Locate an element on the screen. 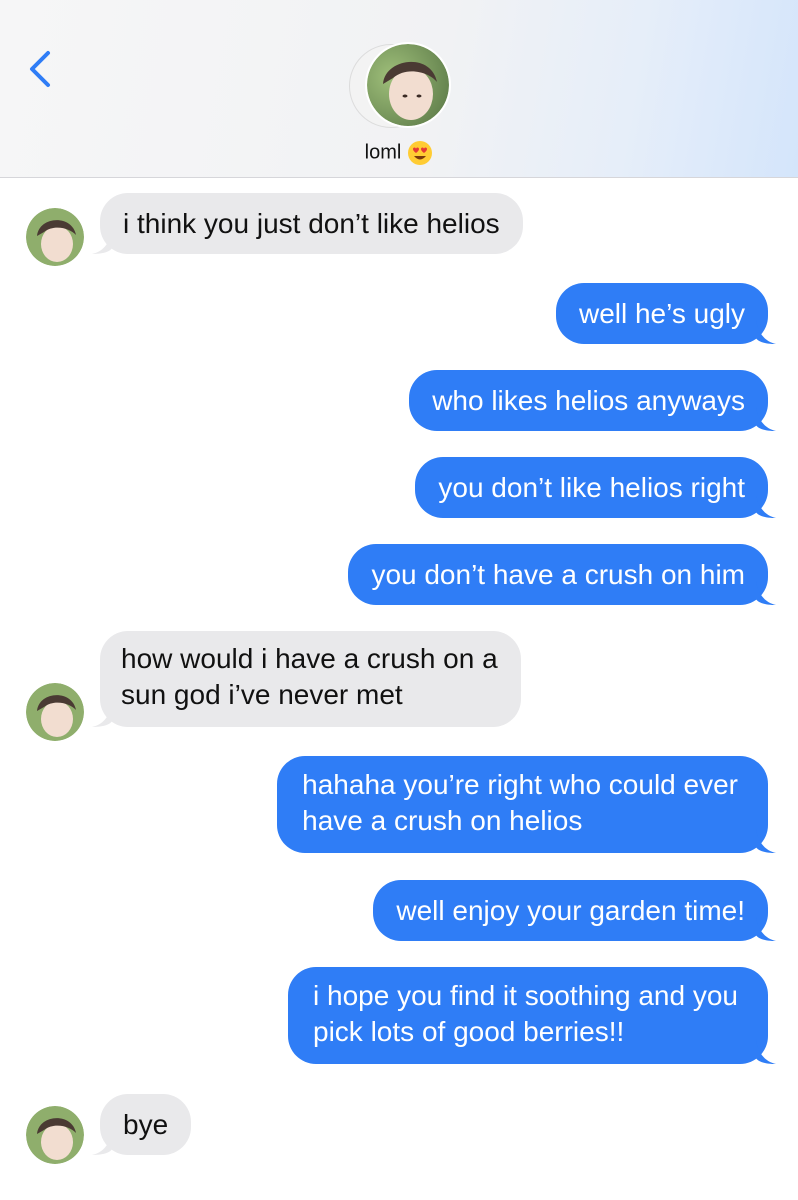 The image size is (798, 1200). message-text-line: have a crush on helios is located at coordinates (442, 820).